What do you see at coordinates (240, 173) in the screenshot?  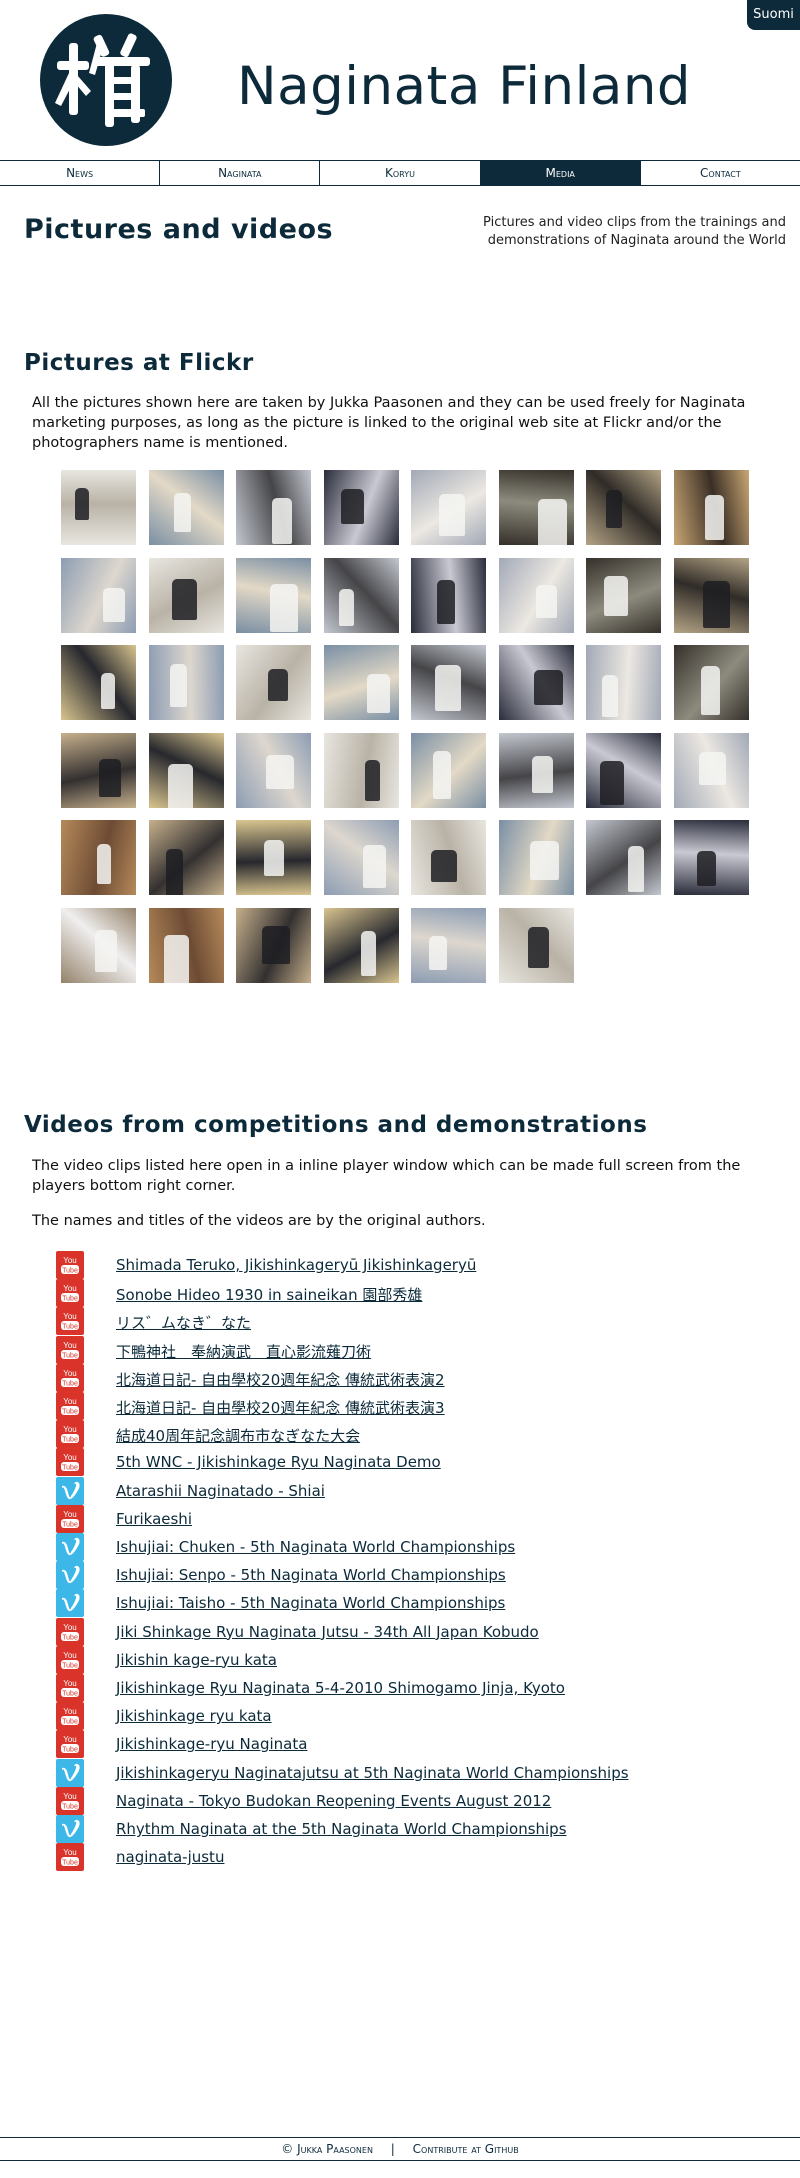 I see `nav-naginata: Naginata` at bounding box center [240, 173].